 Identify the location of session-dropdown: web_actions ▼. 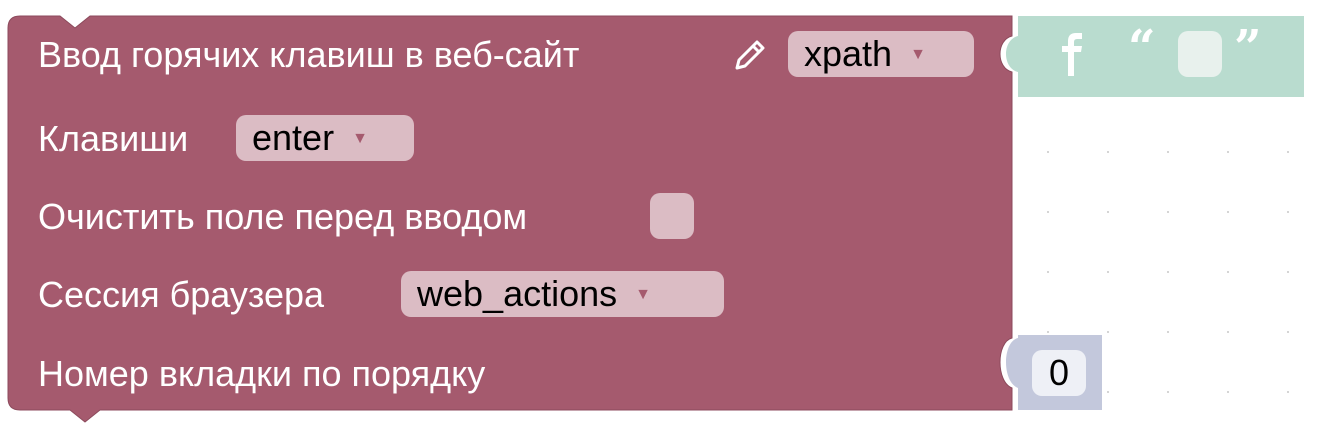
(562, 294).